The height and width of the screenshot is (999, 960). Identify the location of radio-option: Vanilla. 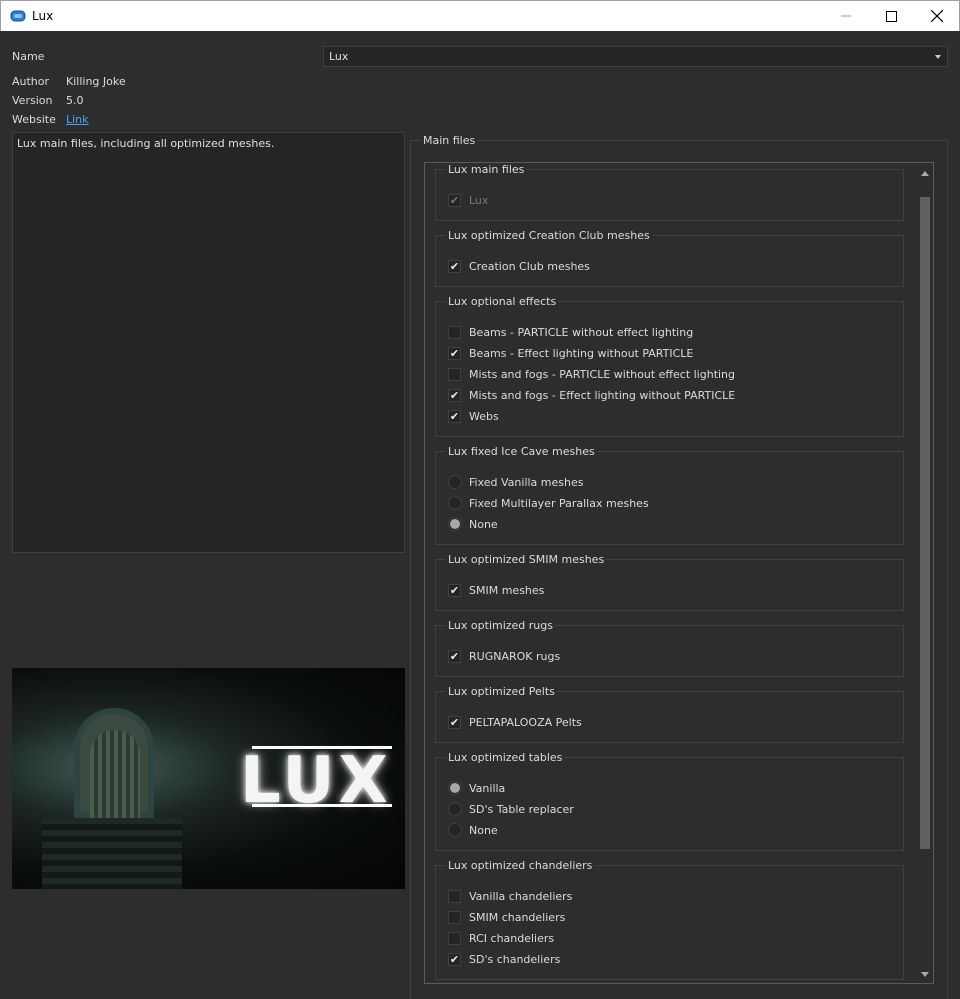
(476, 788).